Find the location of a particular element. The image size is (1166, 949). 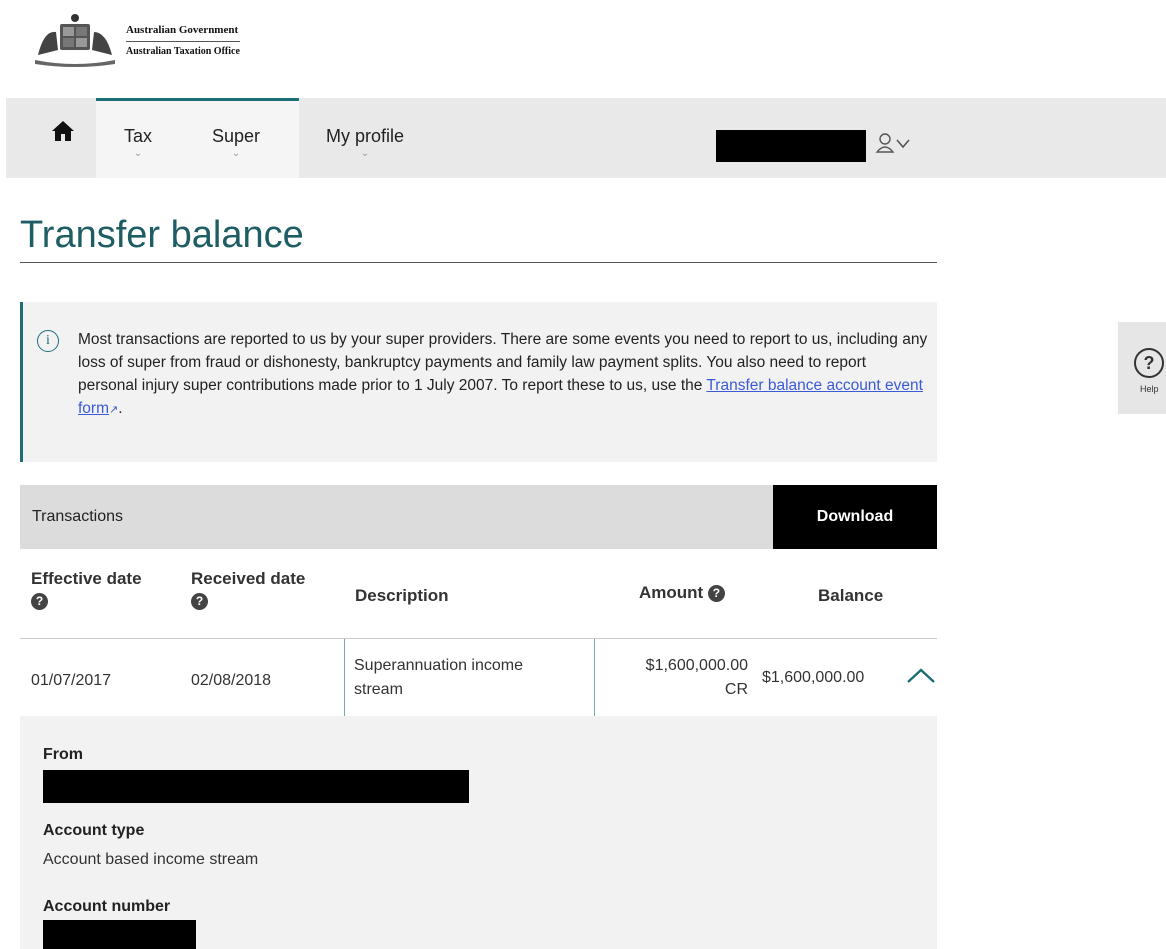

cell-effective-date: 01/07/2017 is located at coordinates (71, 680).